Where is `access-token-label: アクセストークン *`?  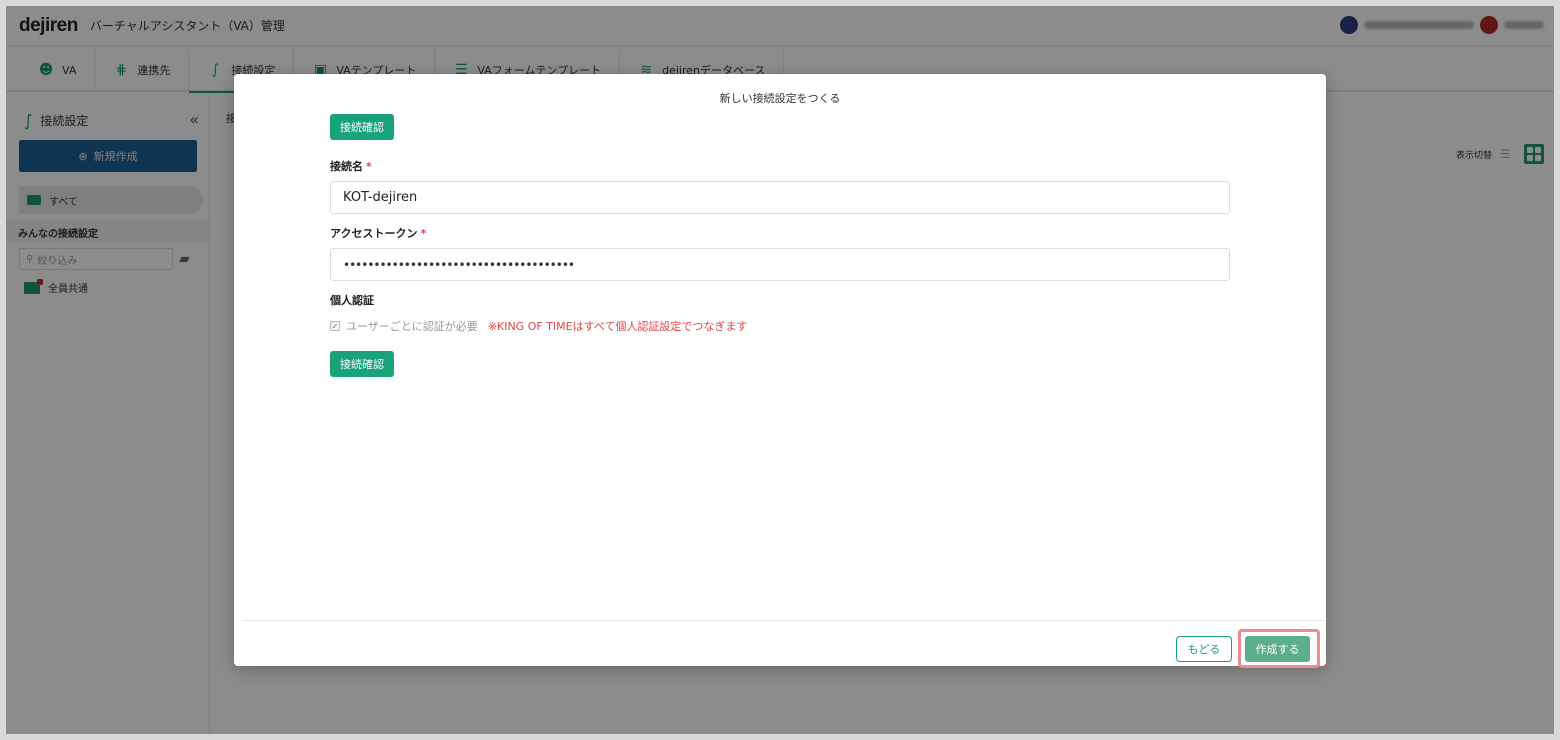 access-token-label: アクセストークン * is located at coordinates (378, 233).